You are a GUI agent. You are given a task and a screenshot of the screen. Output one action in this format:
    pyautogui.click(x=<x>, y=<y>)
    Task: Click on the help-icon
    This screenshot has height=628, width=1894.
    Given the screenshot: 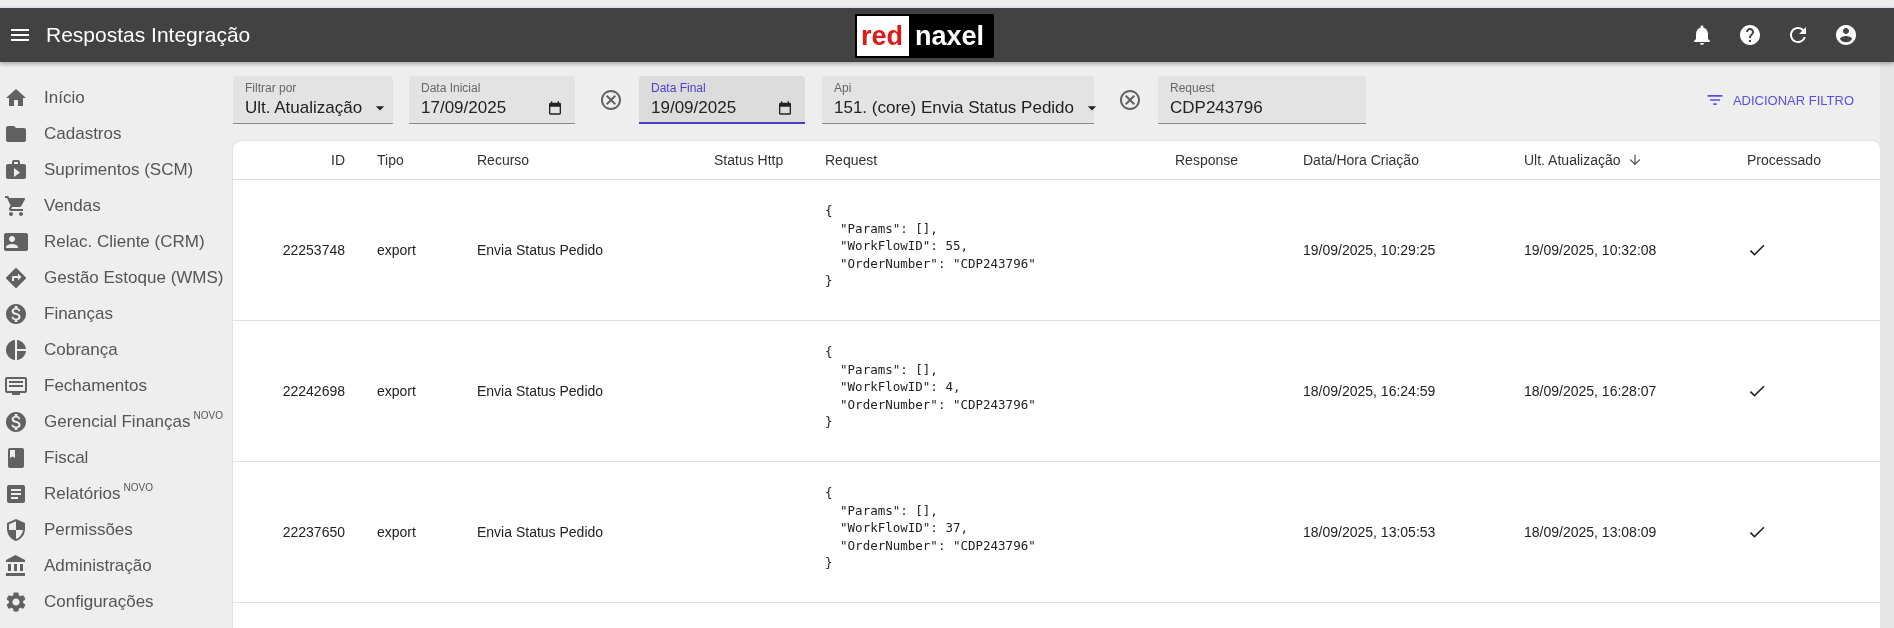 What is the action you would take?
    pyautogui.click(x=1750, y=35)
    